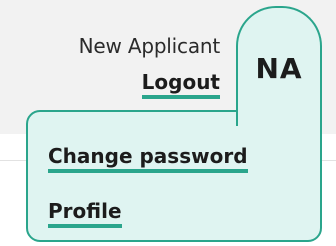 Image resolution: width=336 pixels, height=246 pixels. What do you see at coordinates (279, 109) in the screenshot?
I see `dropdown-connector` at bounding box center [279, 109].